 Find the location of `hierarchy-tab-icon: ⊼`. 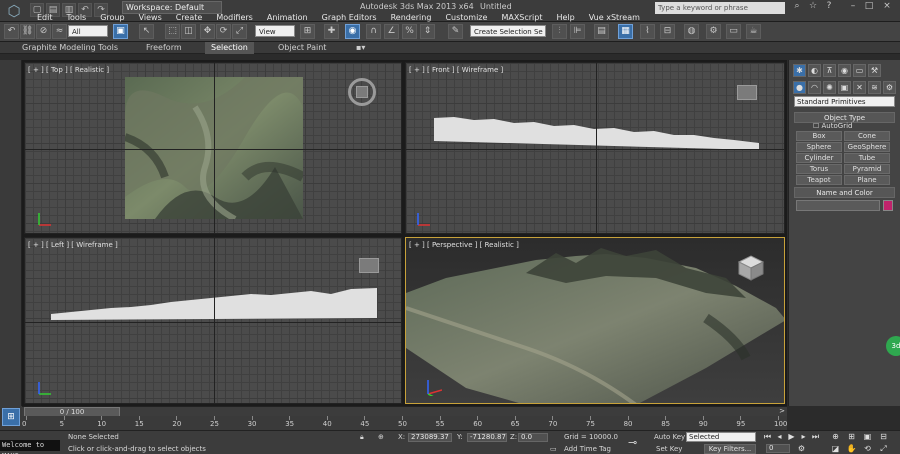

hierarchy-tab-icon: ⊼ is located at coordinates (829, 70).